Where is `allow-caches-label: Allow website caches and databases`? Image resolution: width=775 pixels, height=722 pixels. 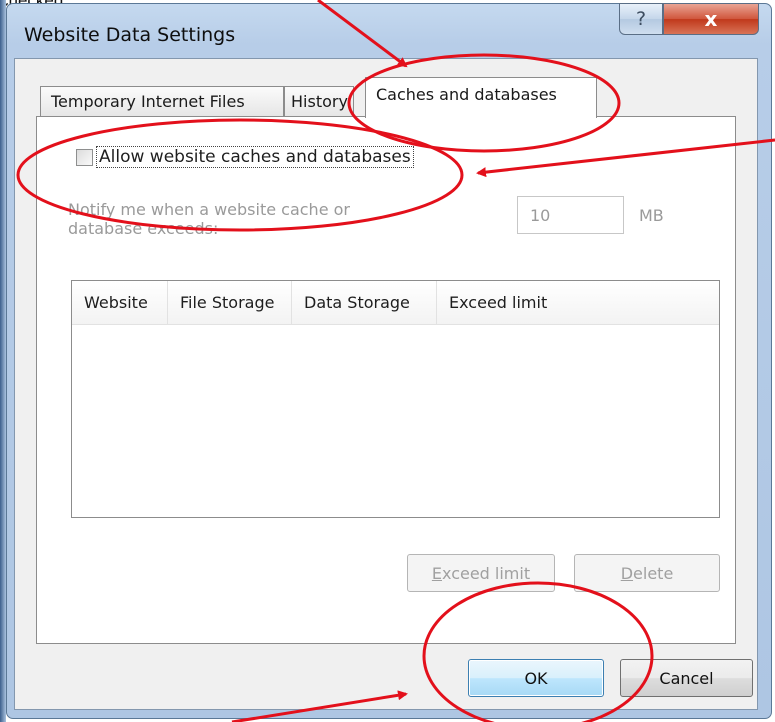 allow-caches-label: Allow website caches and databases is located at coordinates (255, 157).